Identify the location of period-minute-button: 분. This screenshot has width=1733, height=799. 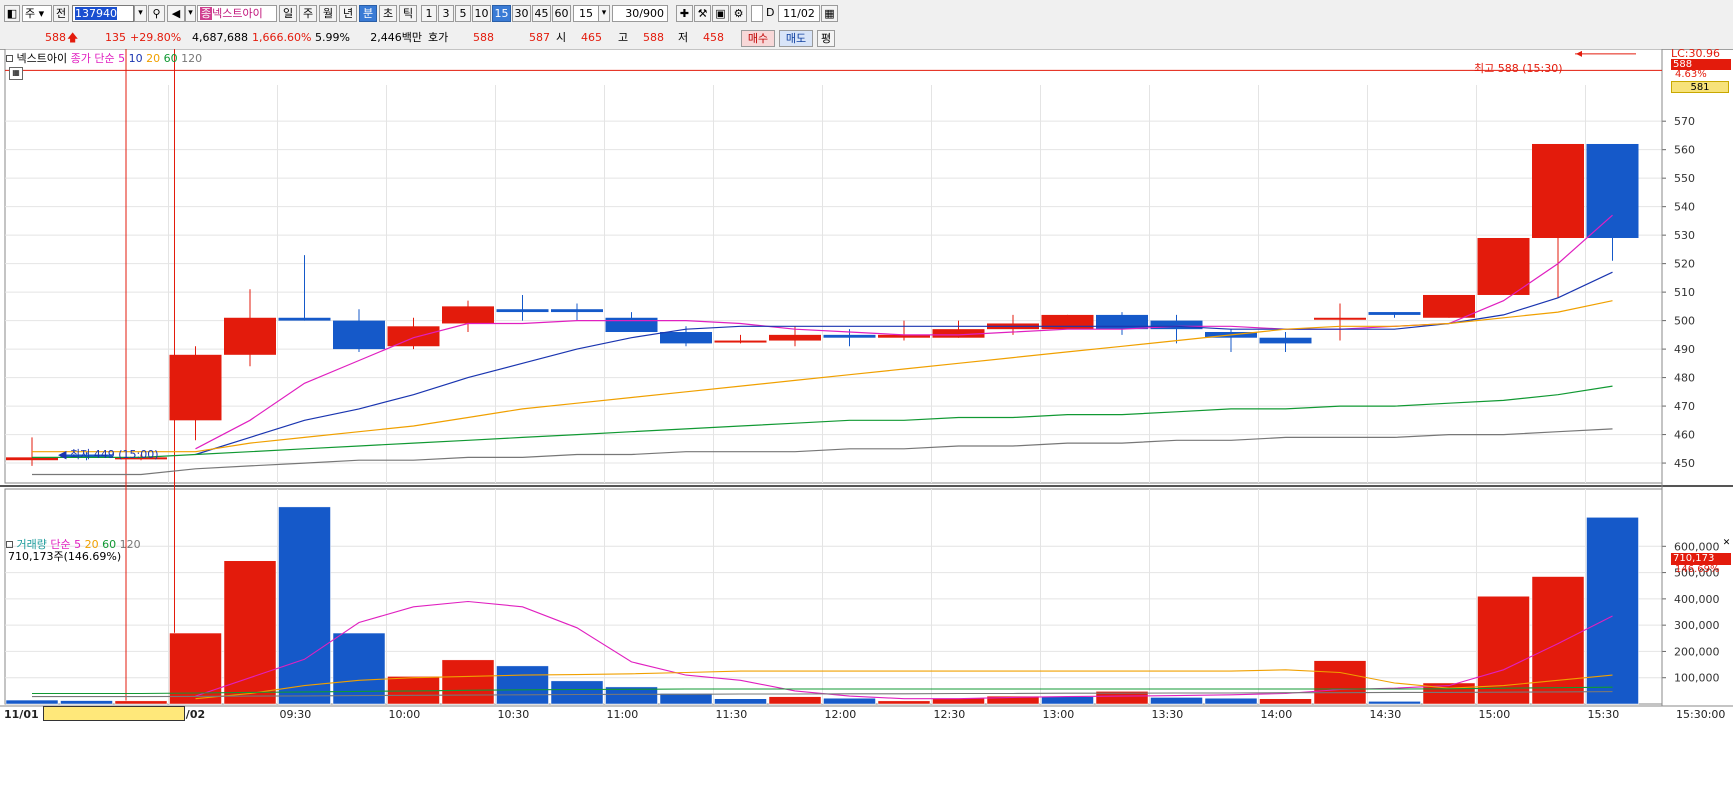
(368, 13).